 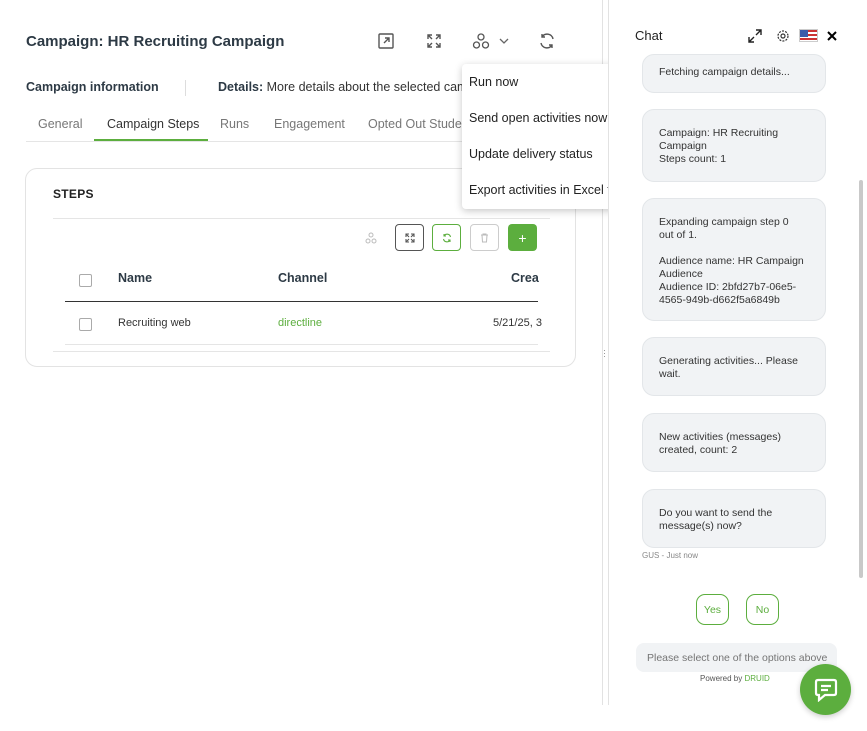 I want to click on settings-gear-icon, so click(x=783, y=36).